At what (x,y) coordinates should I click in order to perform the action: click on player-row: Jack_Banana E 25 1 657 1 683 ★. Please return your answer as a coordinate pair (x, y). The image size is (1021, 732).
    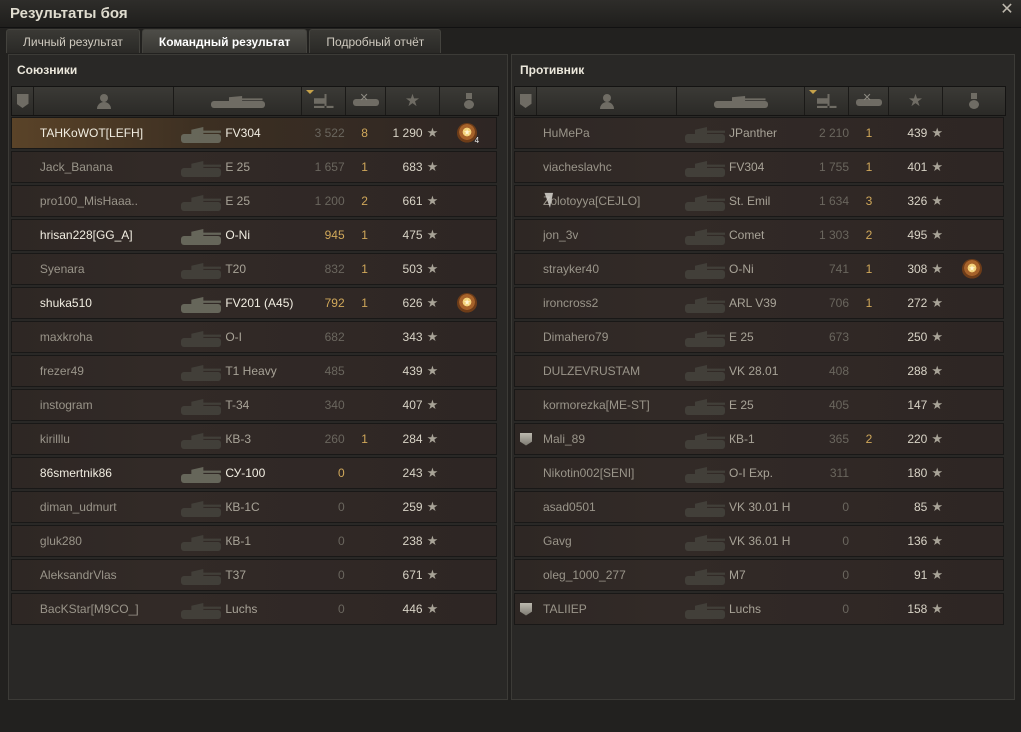
    Looking at the image, I should click on (254, 167).